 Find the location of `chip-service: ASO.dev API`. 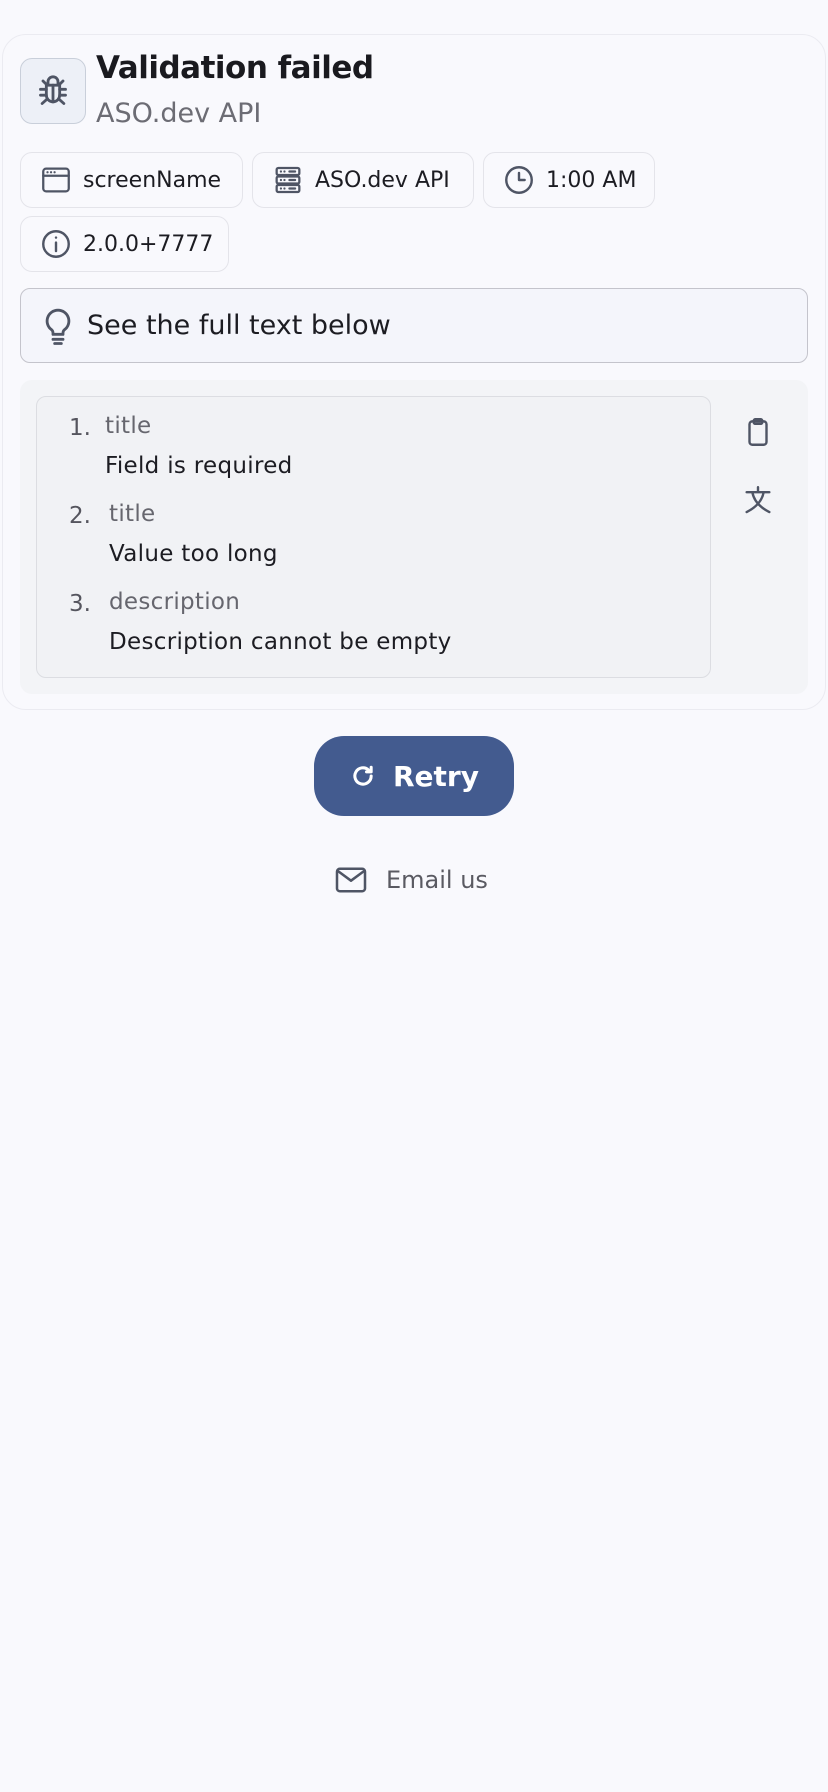

chip-service: ASO.dev API is located at coordinates (363, 180).